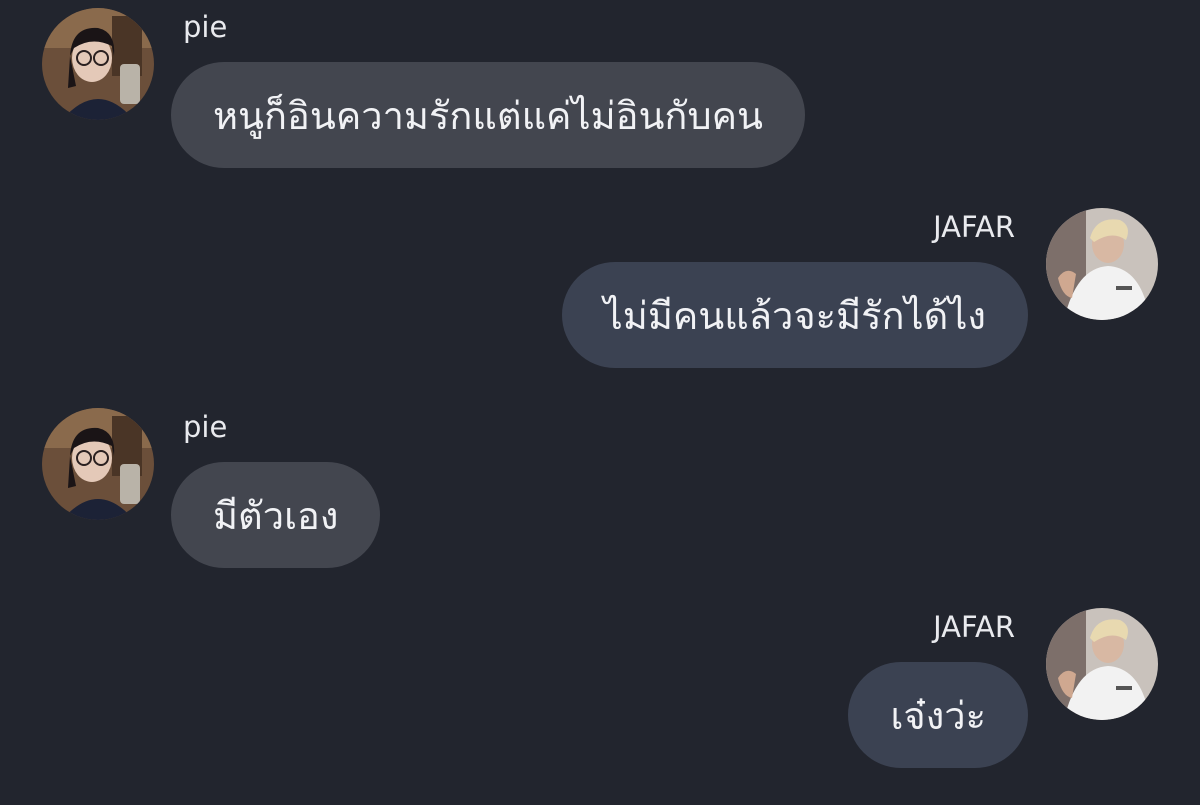  I want to click on message-bubble: มีตัวเอง, so click(276, 515).